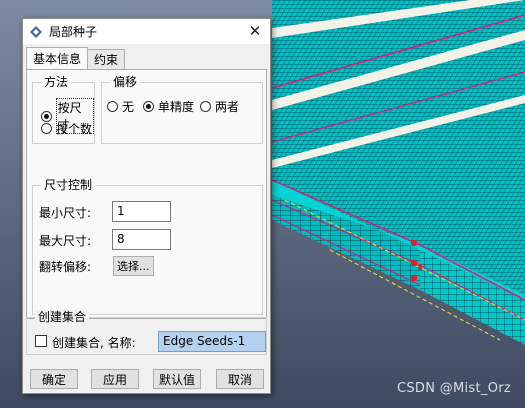  I want to click on dialog-title: 局部种子, so click(73, 32).